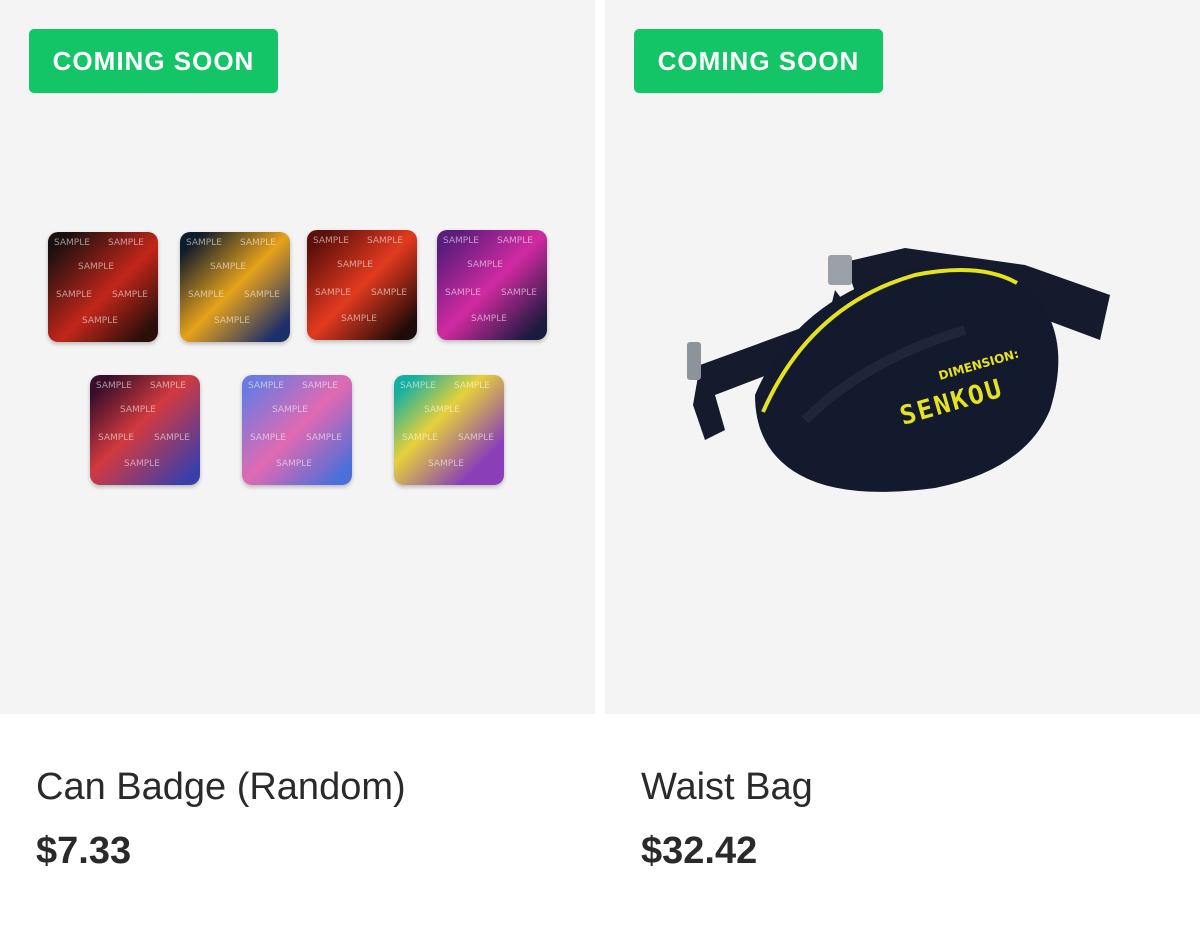  Describe the element at coordinates (699, 851) in the screenshot. I see `product-price: $32.42` at that location.